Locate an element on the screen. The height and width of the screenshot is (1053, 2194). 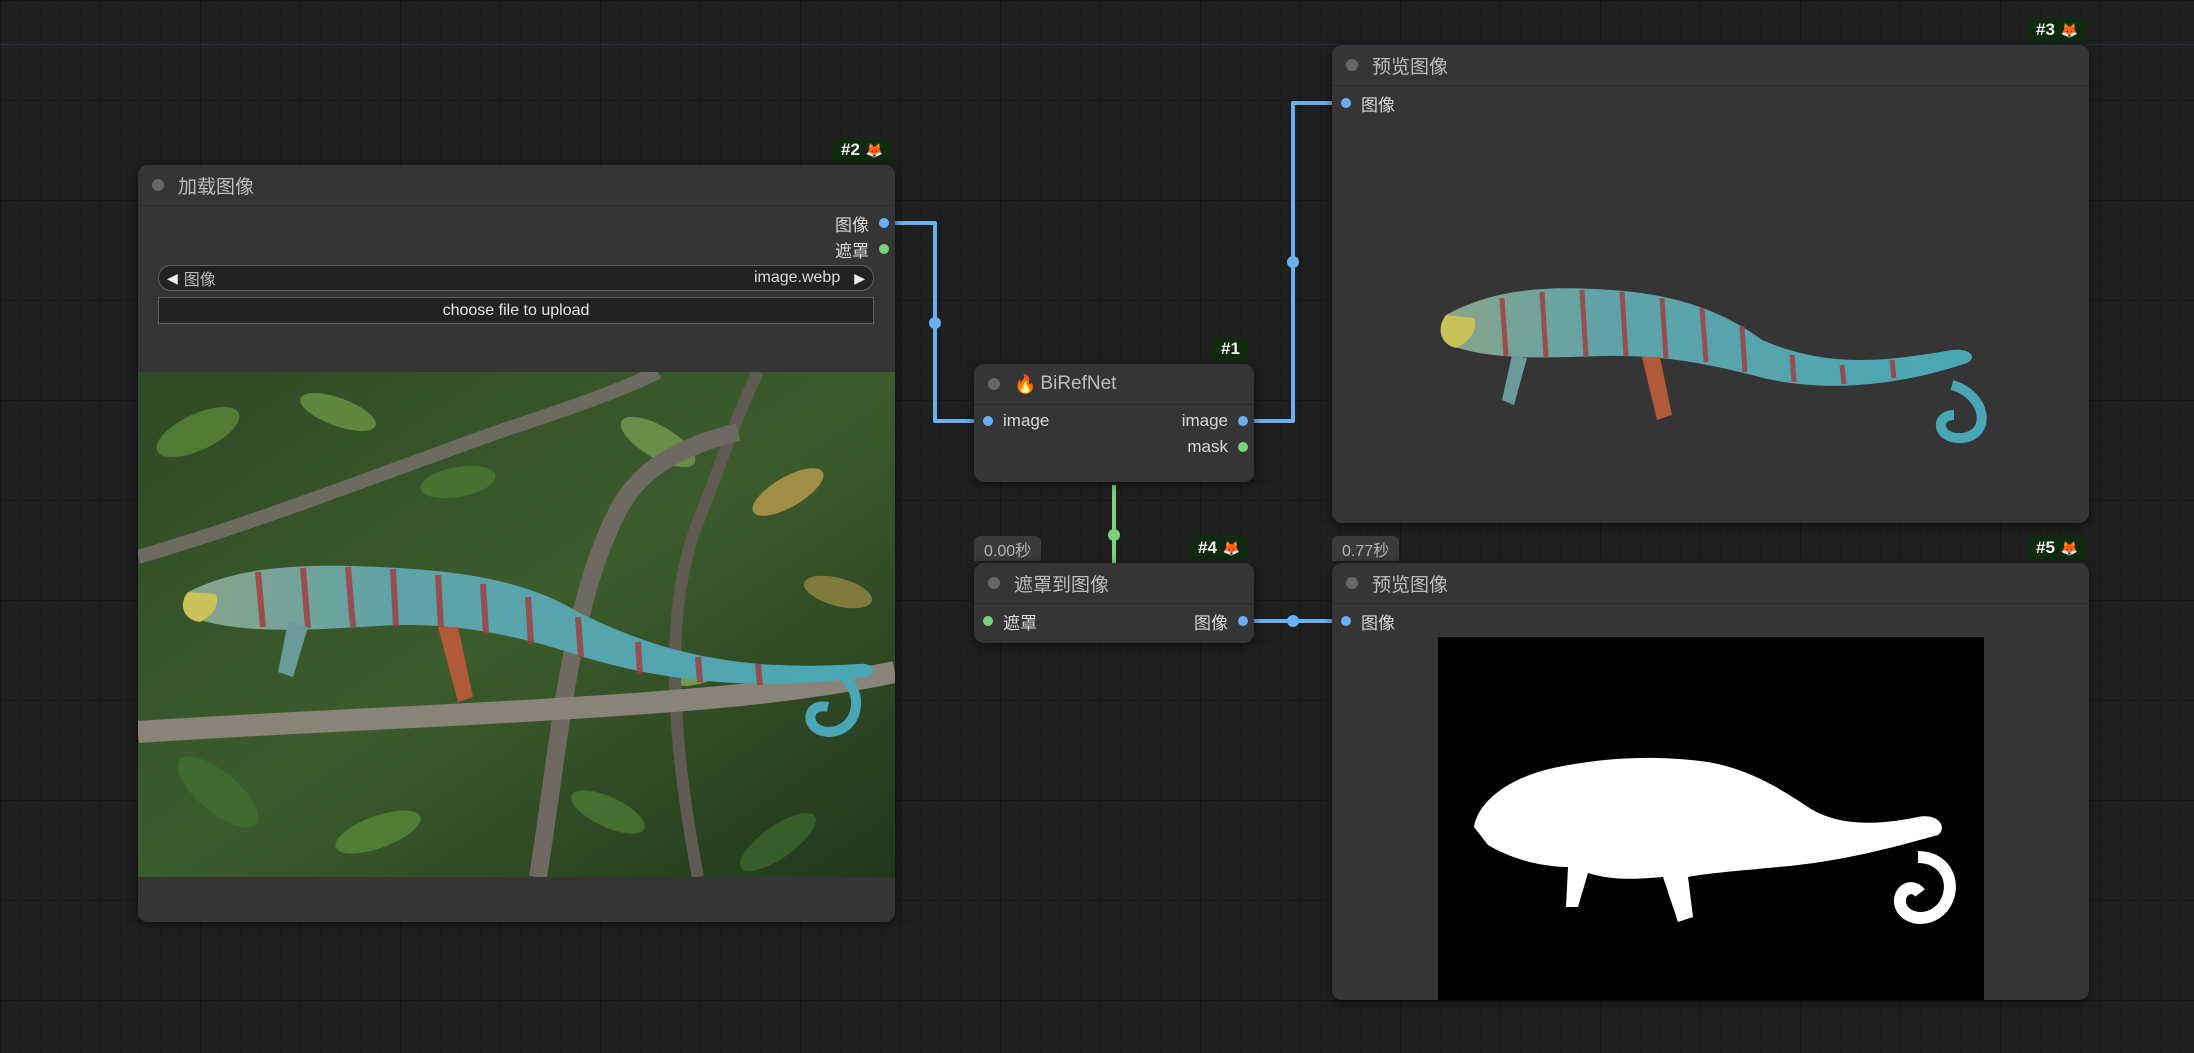
node-title-bar: 🔥 BiRefNet is located at coordinates (1114, 384).